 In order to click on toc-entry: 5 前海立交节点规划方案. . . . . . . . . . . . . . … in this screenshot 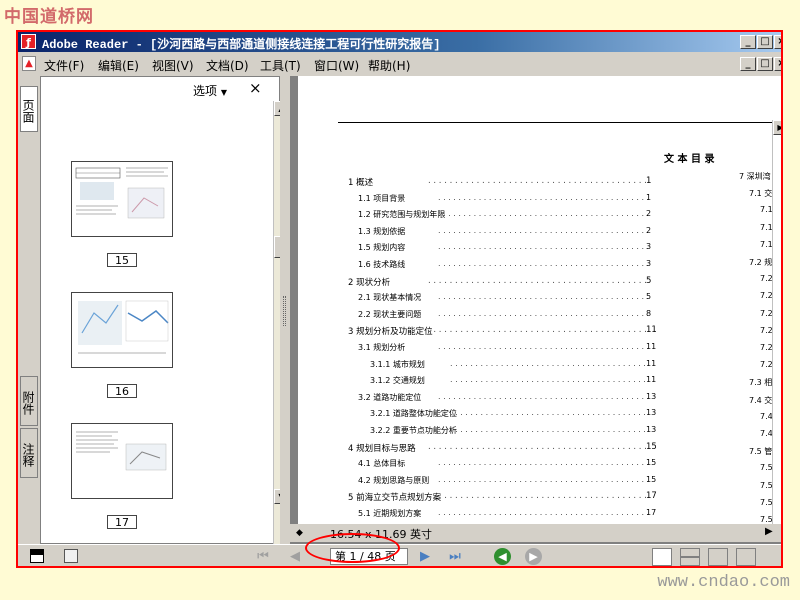, I will do `click(539, 498)`.